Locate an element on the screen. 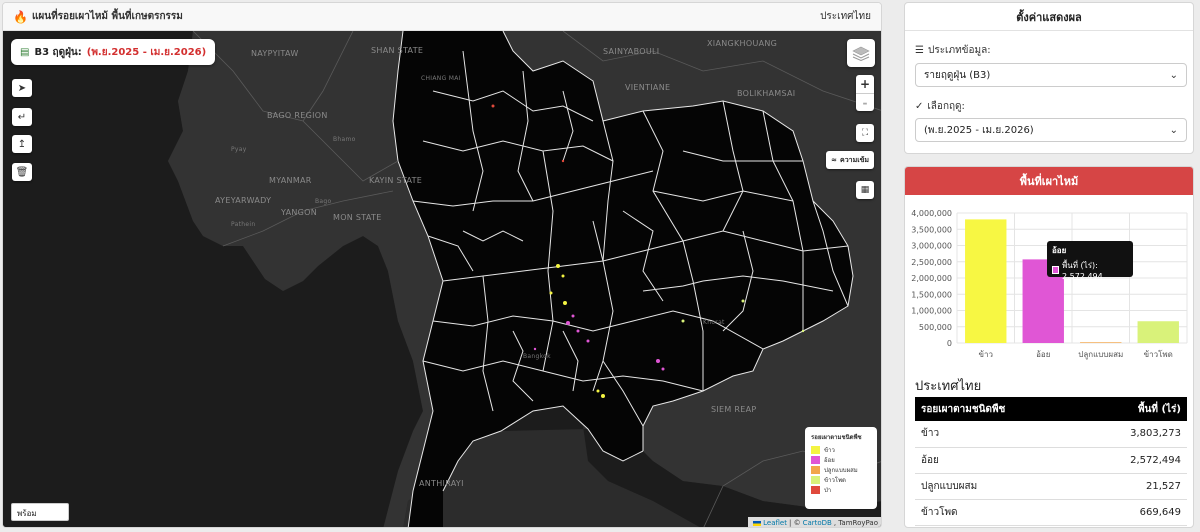  table-row: ปลูกแบบผสม 21,527 is located at coordinates (1051, 486).